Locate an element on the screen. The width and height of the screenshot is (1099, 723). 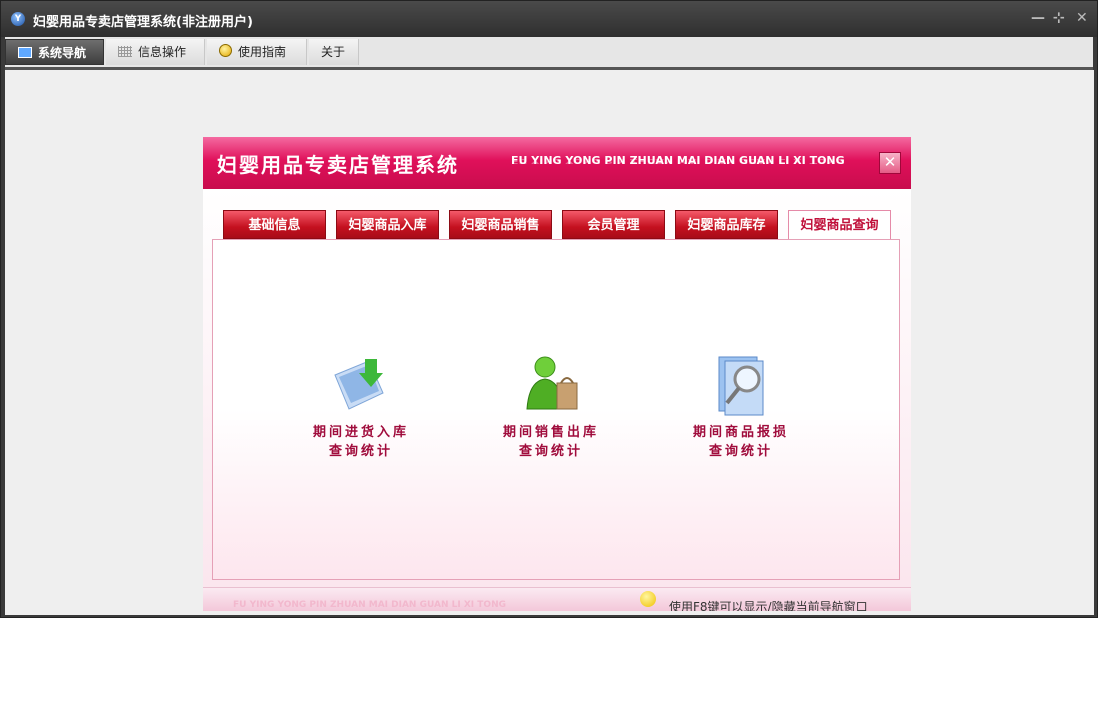
menu-about: 关于 is located at coordinates (334, 52).